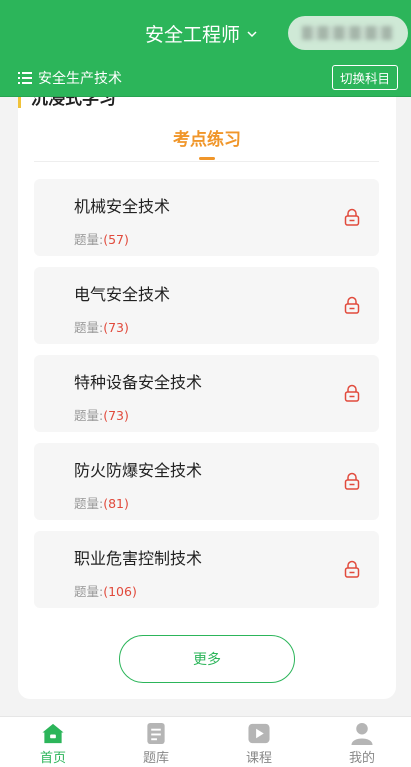 This screenshot has height=767, width=411. What do you see at coordinates (52, 758) in the screenshot?
I see `tab-label: 首页` at bounding box center [52, 758].